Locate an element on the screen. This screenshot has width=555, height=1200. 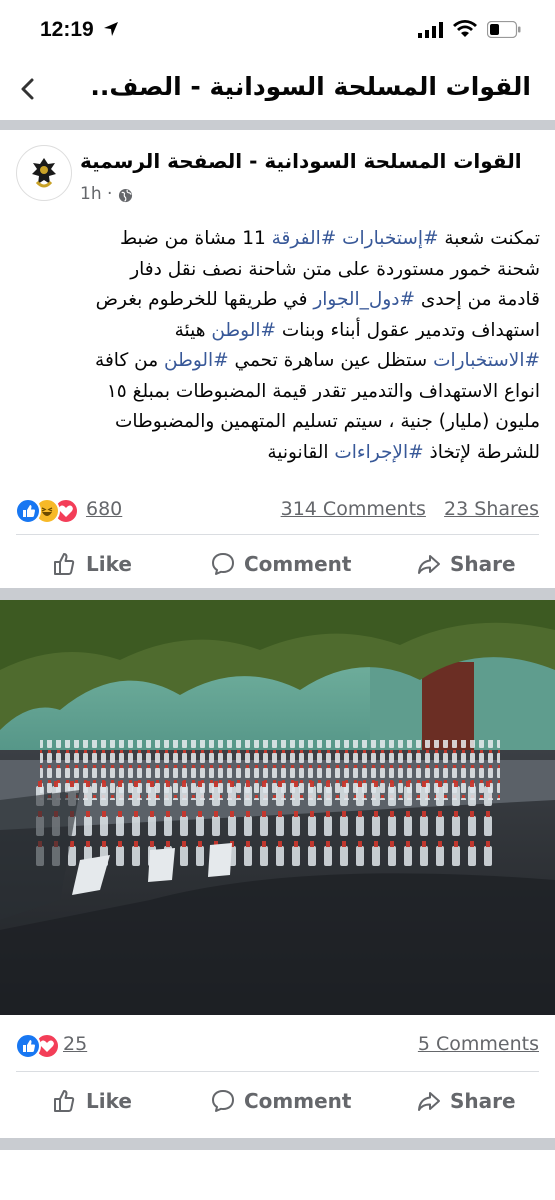
hashtag-link: #دول_الجوار is located at coordinates (364, 299).